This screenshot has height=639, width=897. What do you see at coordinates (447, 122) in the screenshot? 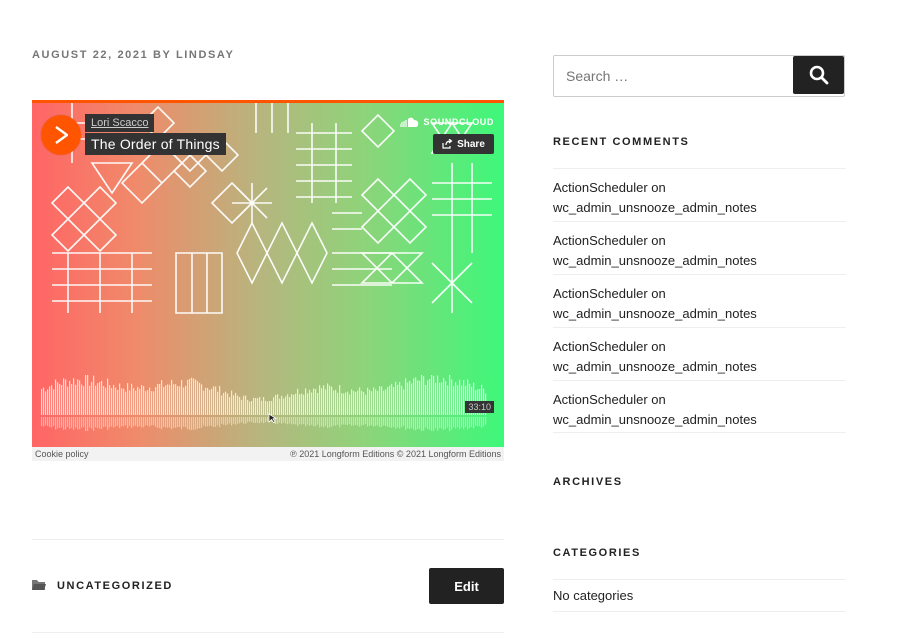
I see `soundcloud-logo: SOUNDCLOUD` at bounding box center [447, 122].